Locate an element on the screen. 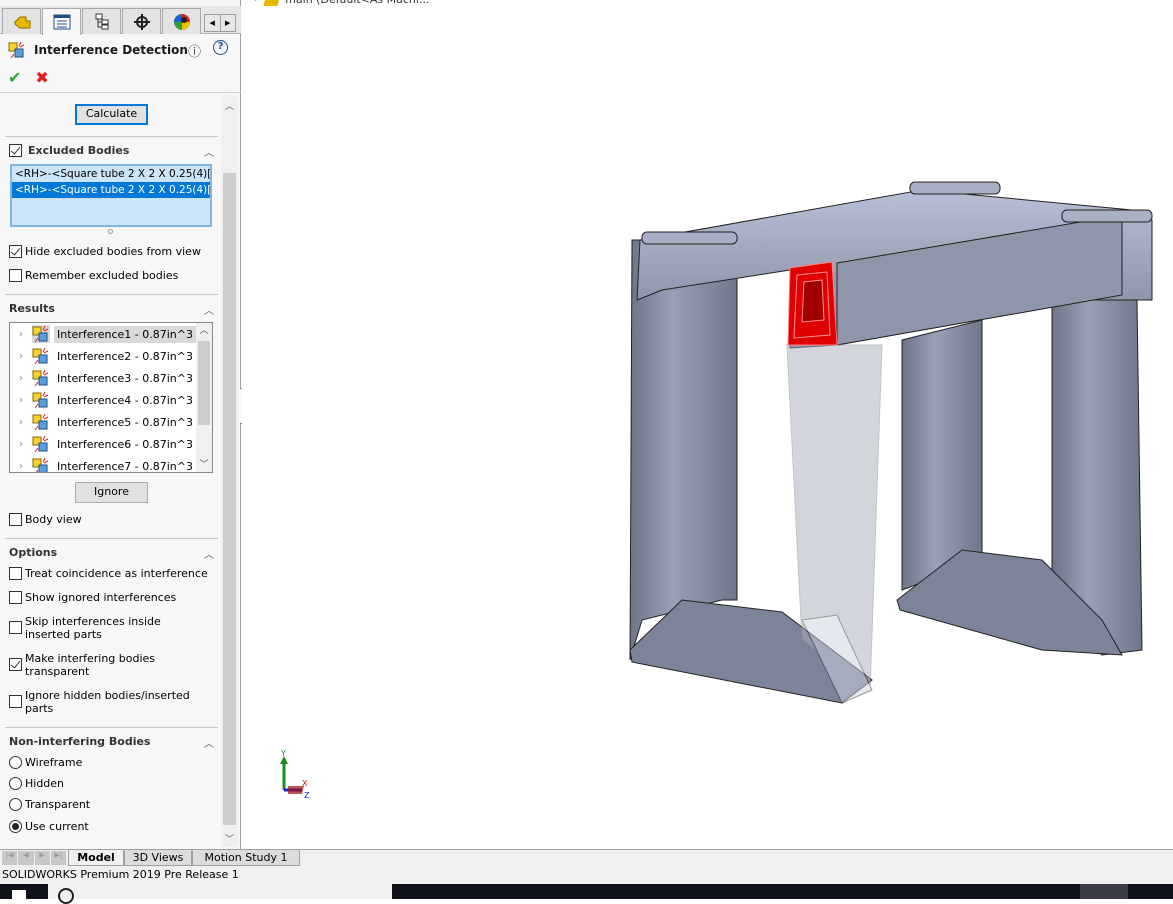  excluded-bodies-section-toggle: Excluded Bodies is located at coordinates (69, 150).